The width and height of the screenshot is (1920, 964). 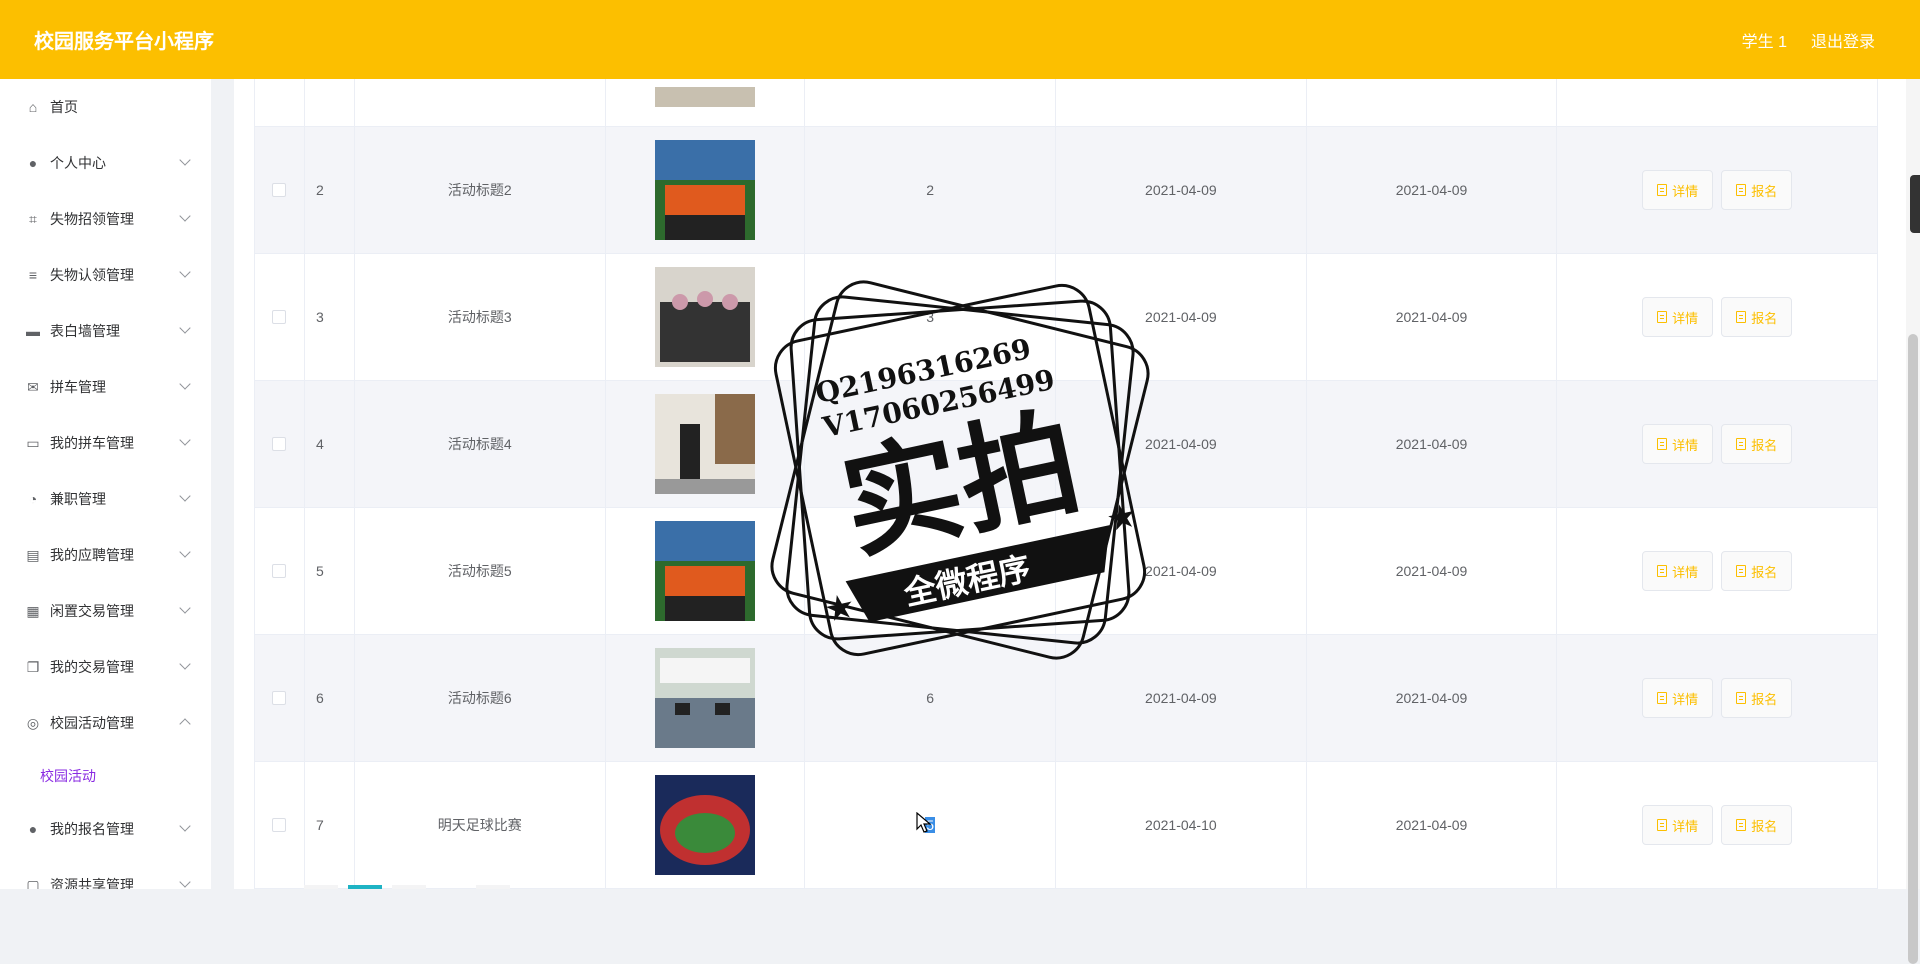 I want to click on chevron-up-icon, so click(x=185, y=724).